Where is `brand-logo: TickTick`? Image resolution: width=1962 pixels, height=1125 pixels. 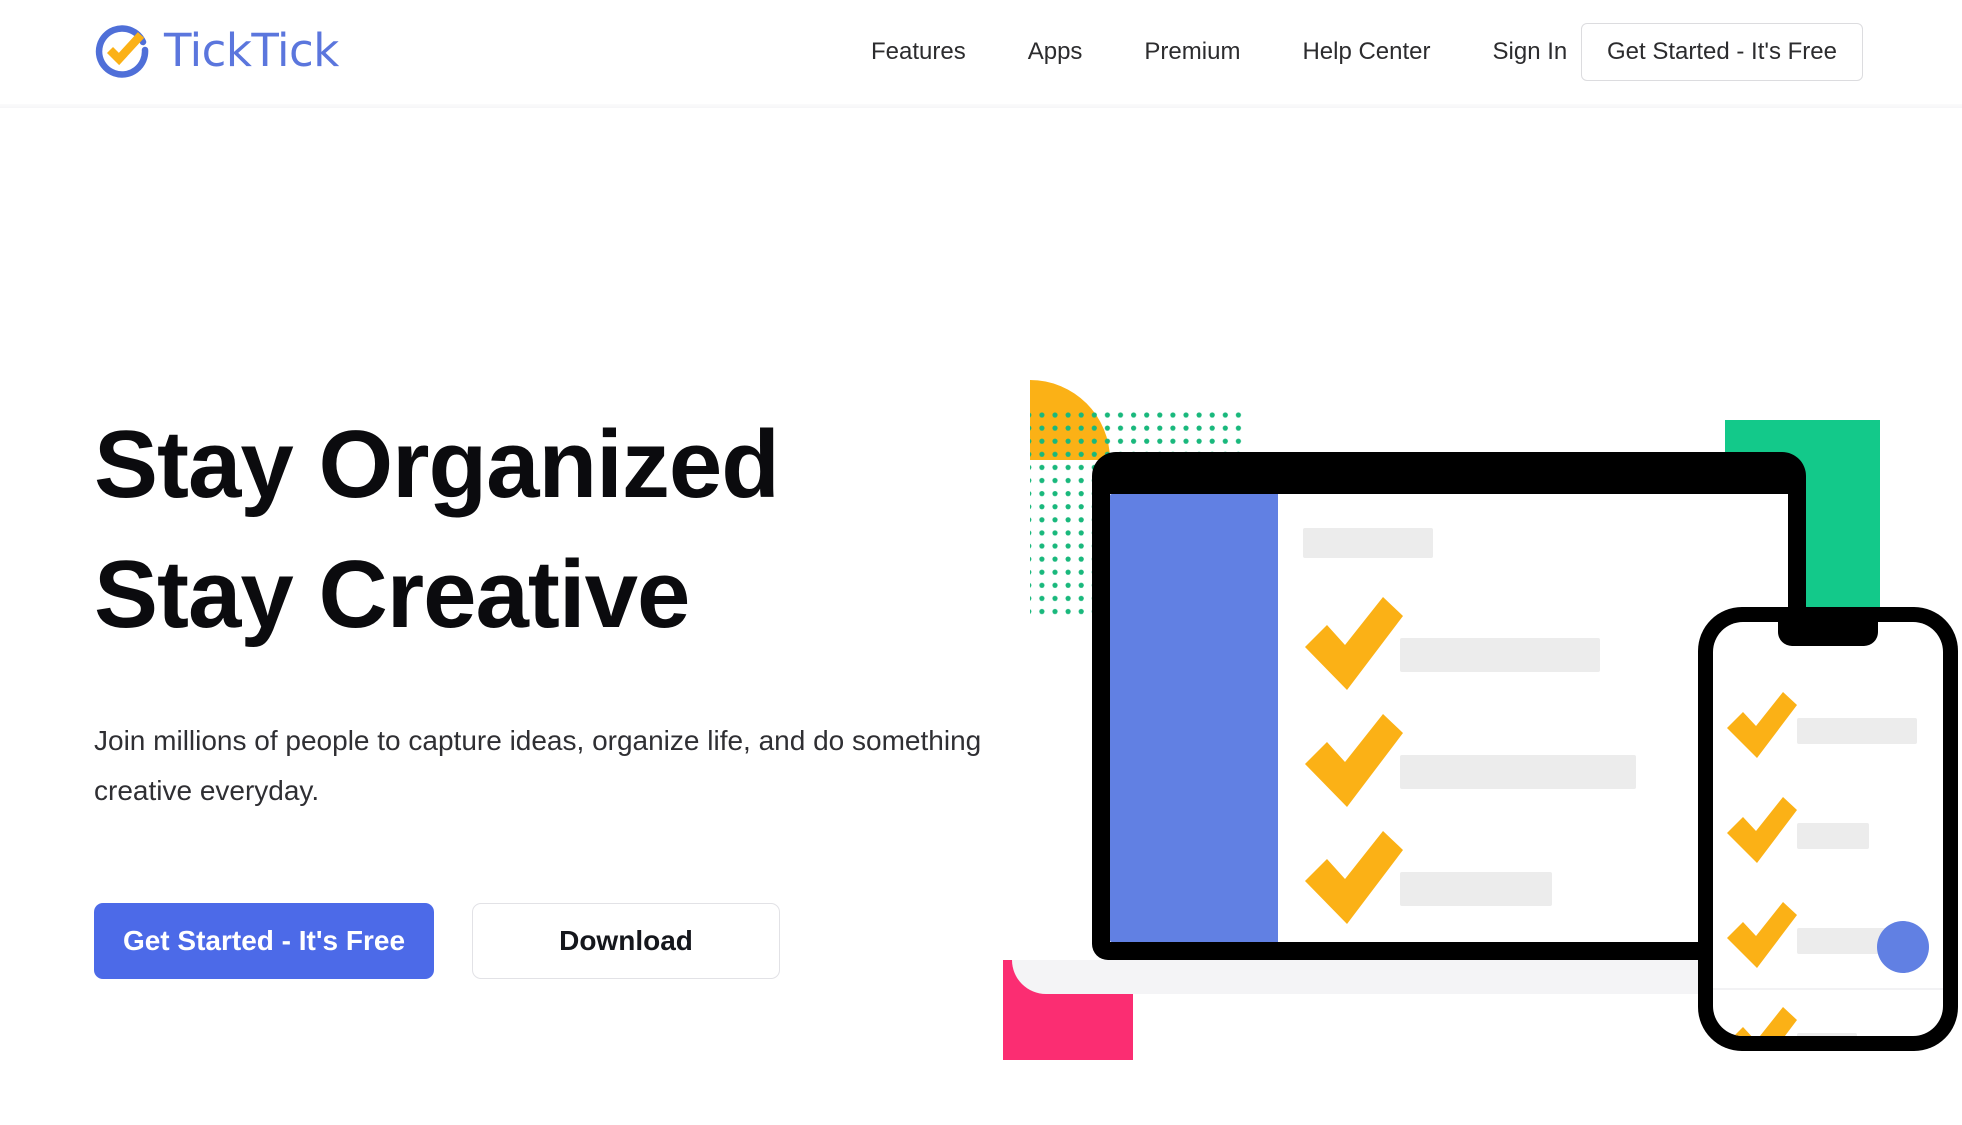
brand-logo: TickTick is located at coordinates (216, 50).